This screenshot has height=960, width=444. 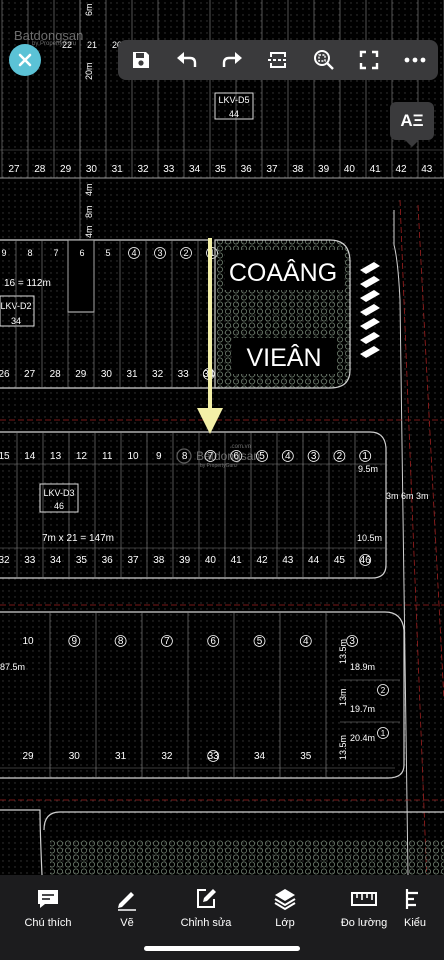 What do you see at coordinates (159, 253) in the screenshot?
I see `d2-lot-number: 3` at bounding box center [159, 253].